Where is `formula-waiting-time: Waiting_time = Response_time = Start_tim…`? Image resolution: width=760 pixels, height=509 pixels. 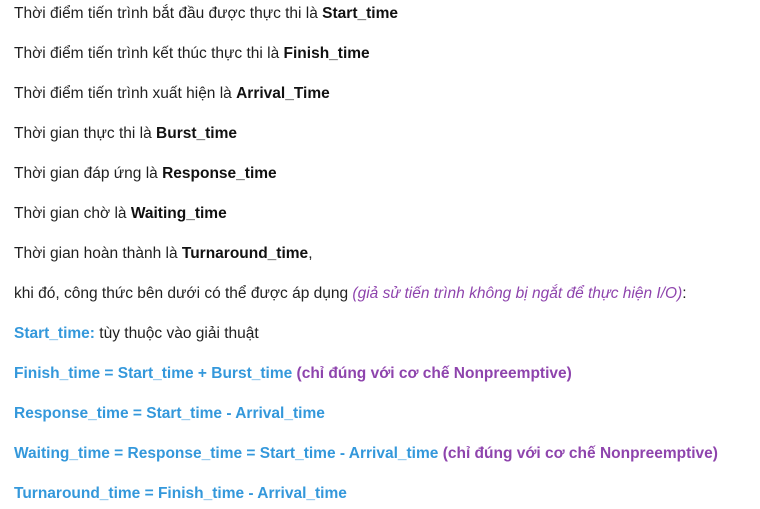
formula-waiting-time: Waiting_time = Response_time = Start_tim… is located at coordinates (366, 454).